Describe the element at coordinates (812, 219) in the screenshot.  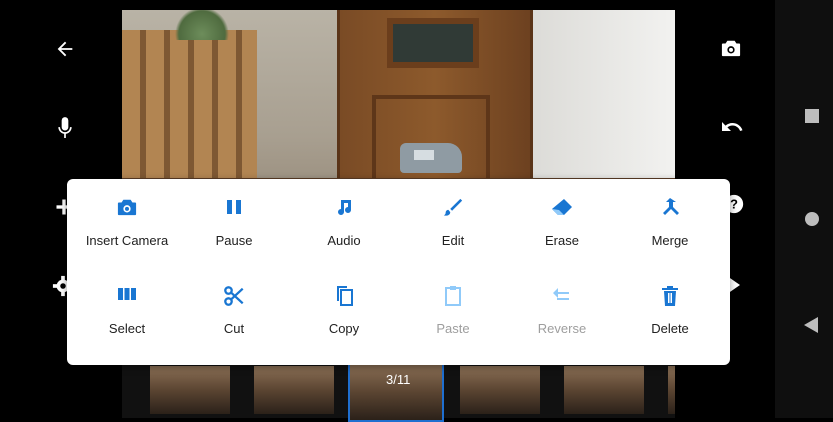
I see `home-circle-icon` at that location.